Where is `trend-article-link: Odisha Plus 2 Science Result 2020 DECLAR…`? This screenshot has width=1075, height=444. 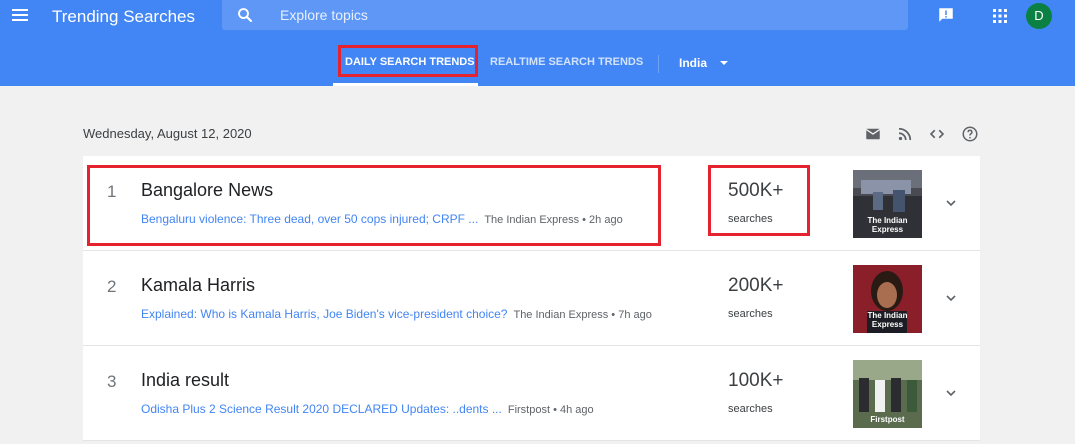 trend-article-link: Odisha Plus 2 Science Result 2020 DECLAR… is located at coordinates (321, 409).